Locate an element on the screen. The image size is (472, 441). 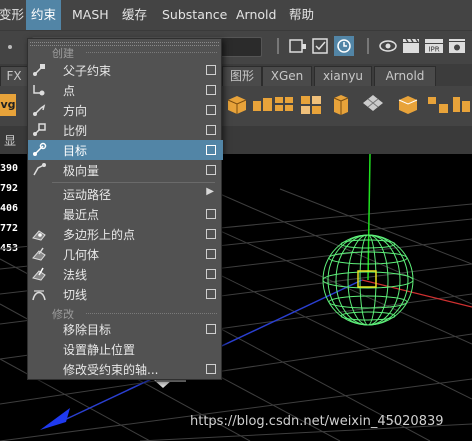
orient-constraint-icon is located at coordinates (39, 110).